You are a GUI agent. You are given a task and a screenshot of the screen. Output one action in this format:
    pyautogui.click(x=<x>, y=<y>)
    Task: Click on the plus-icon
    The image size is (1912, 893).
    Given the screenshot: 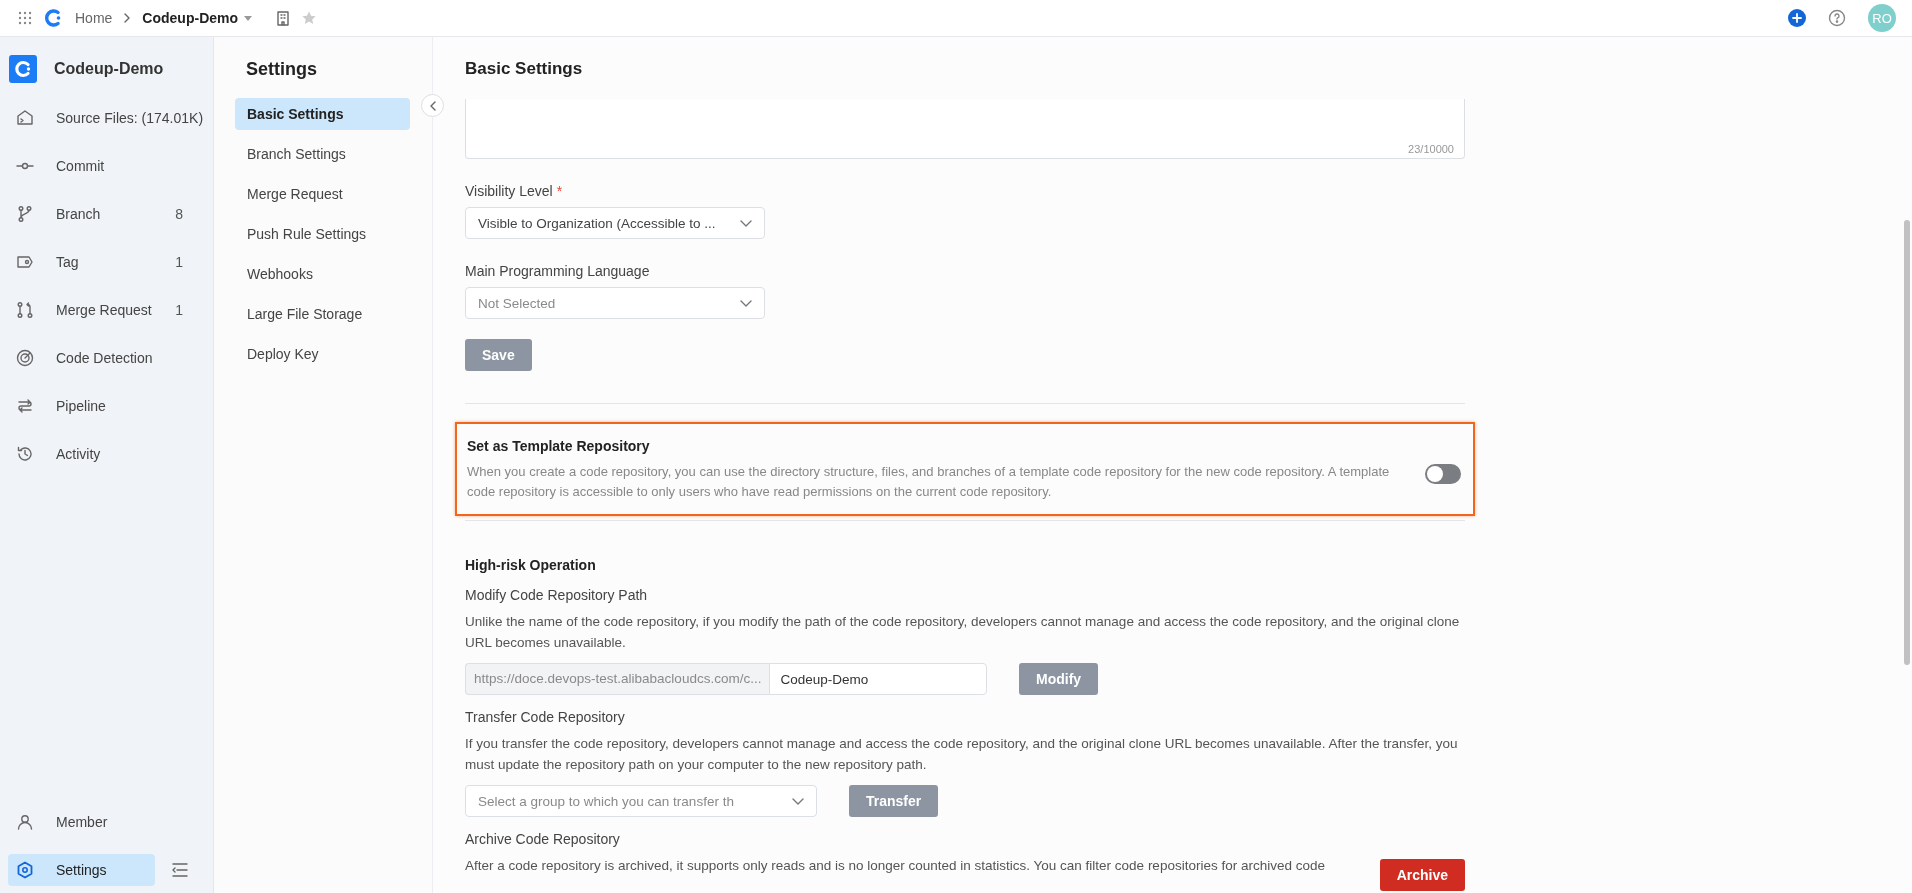 What is the action you would take?
    pyautogui.click(x=1797, y=18)
    